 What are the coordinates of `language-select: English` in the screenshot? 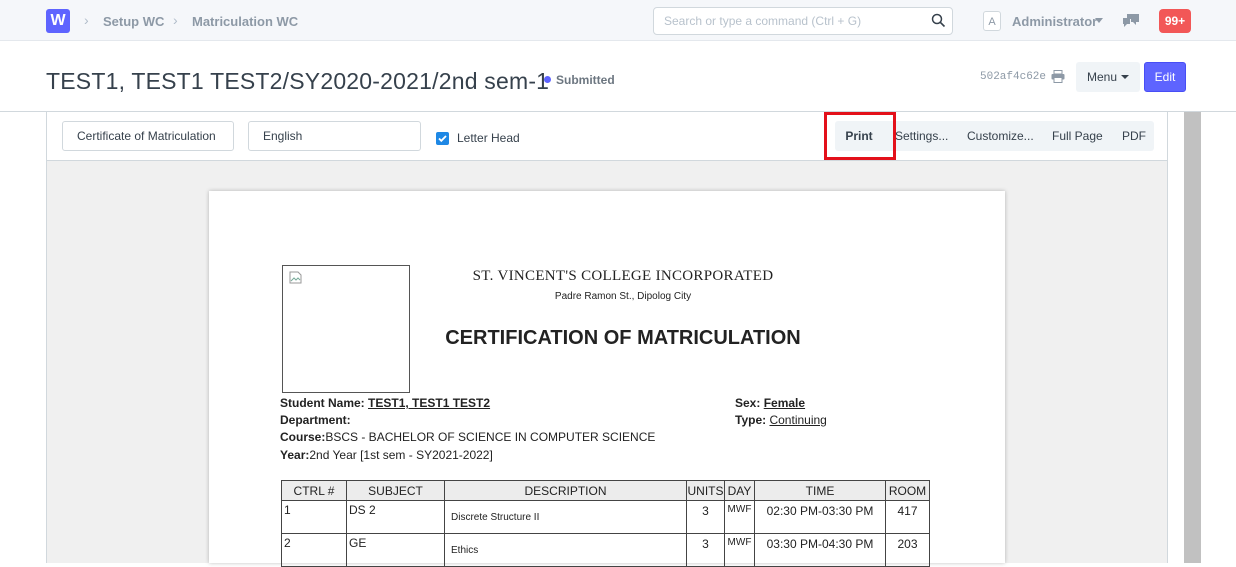 It's located at (334, 136).